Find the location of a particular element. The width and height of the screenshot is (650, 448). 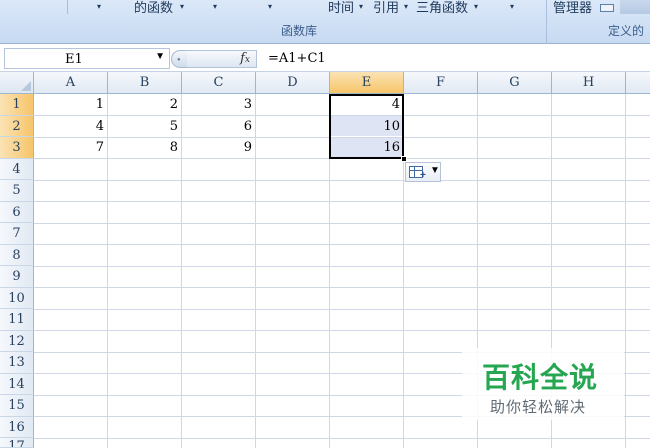

row-header-1: 1 is located at coordinates (17, 105).